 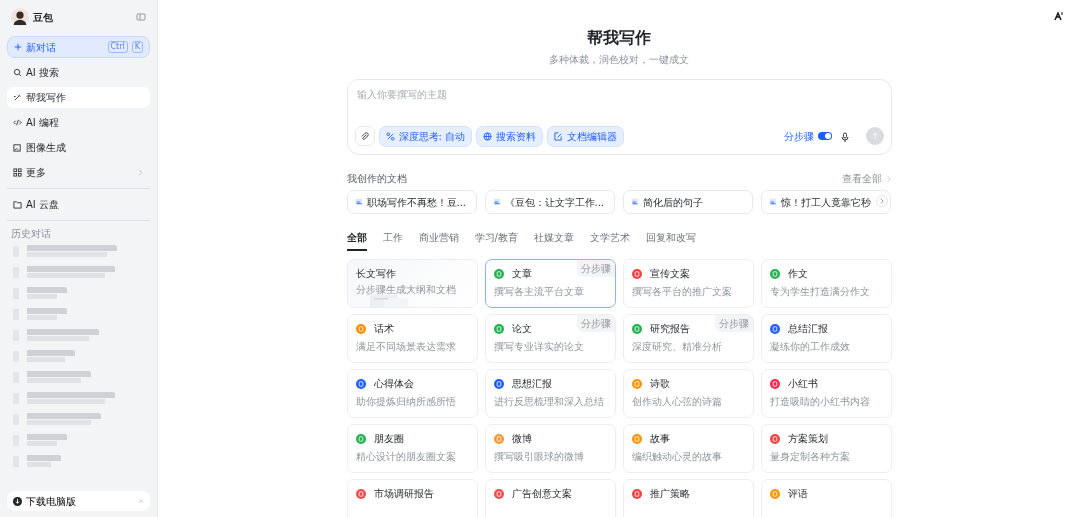 I want to click on sidebar-toggle-icon, so click(x=141, y=17).